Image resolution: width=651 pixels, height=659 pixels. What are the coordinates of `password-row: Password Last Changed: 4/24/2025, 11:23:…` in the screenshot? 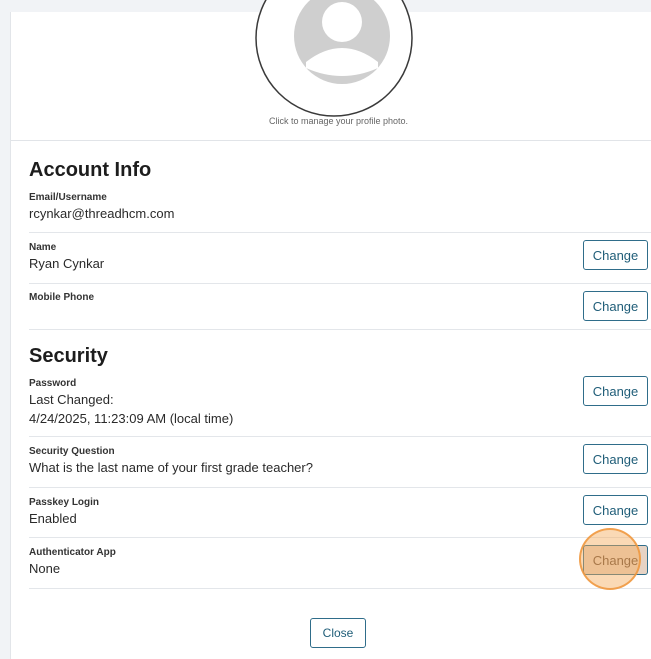 It's located at (340, 406).